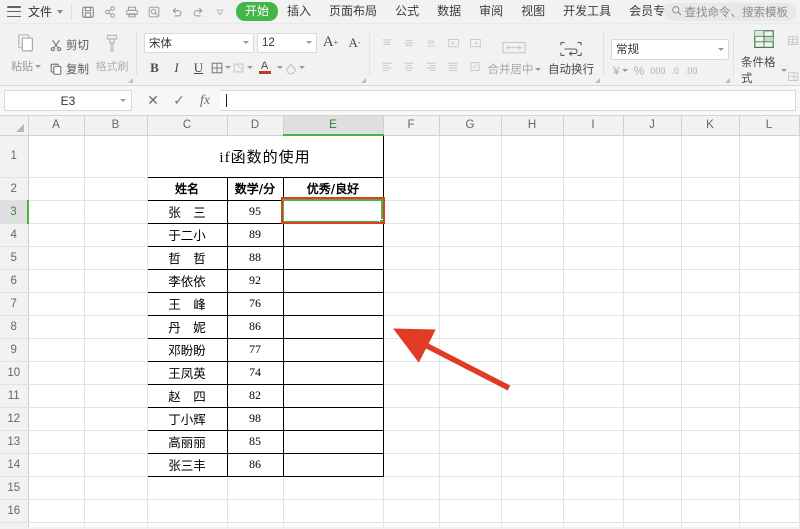 This screenshot has height=529, width=800. Describe the element at coordinates (508, 100) in the screenshot. I see `formula-input` at that location.